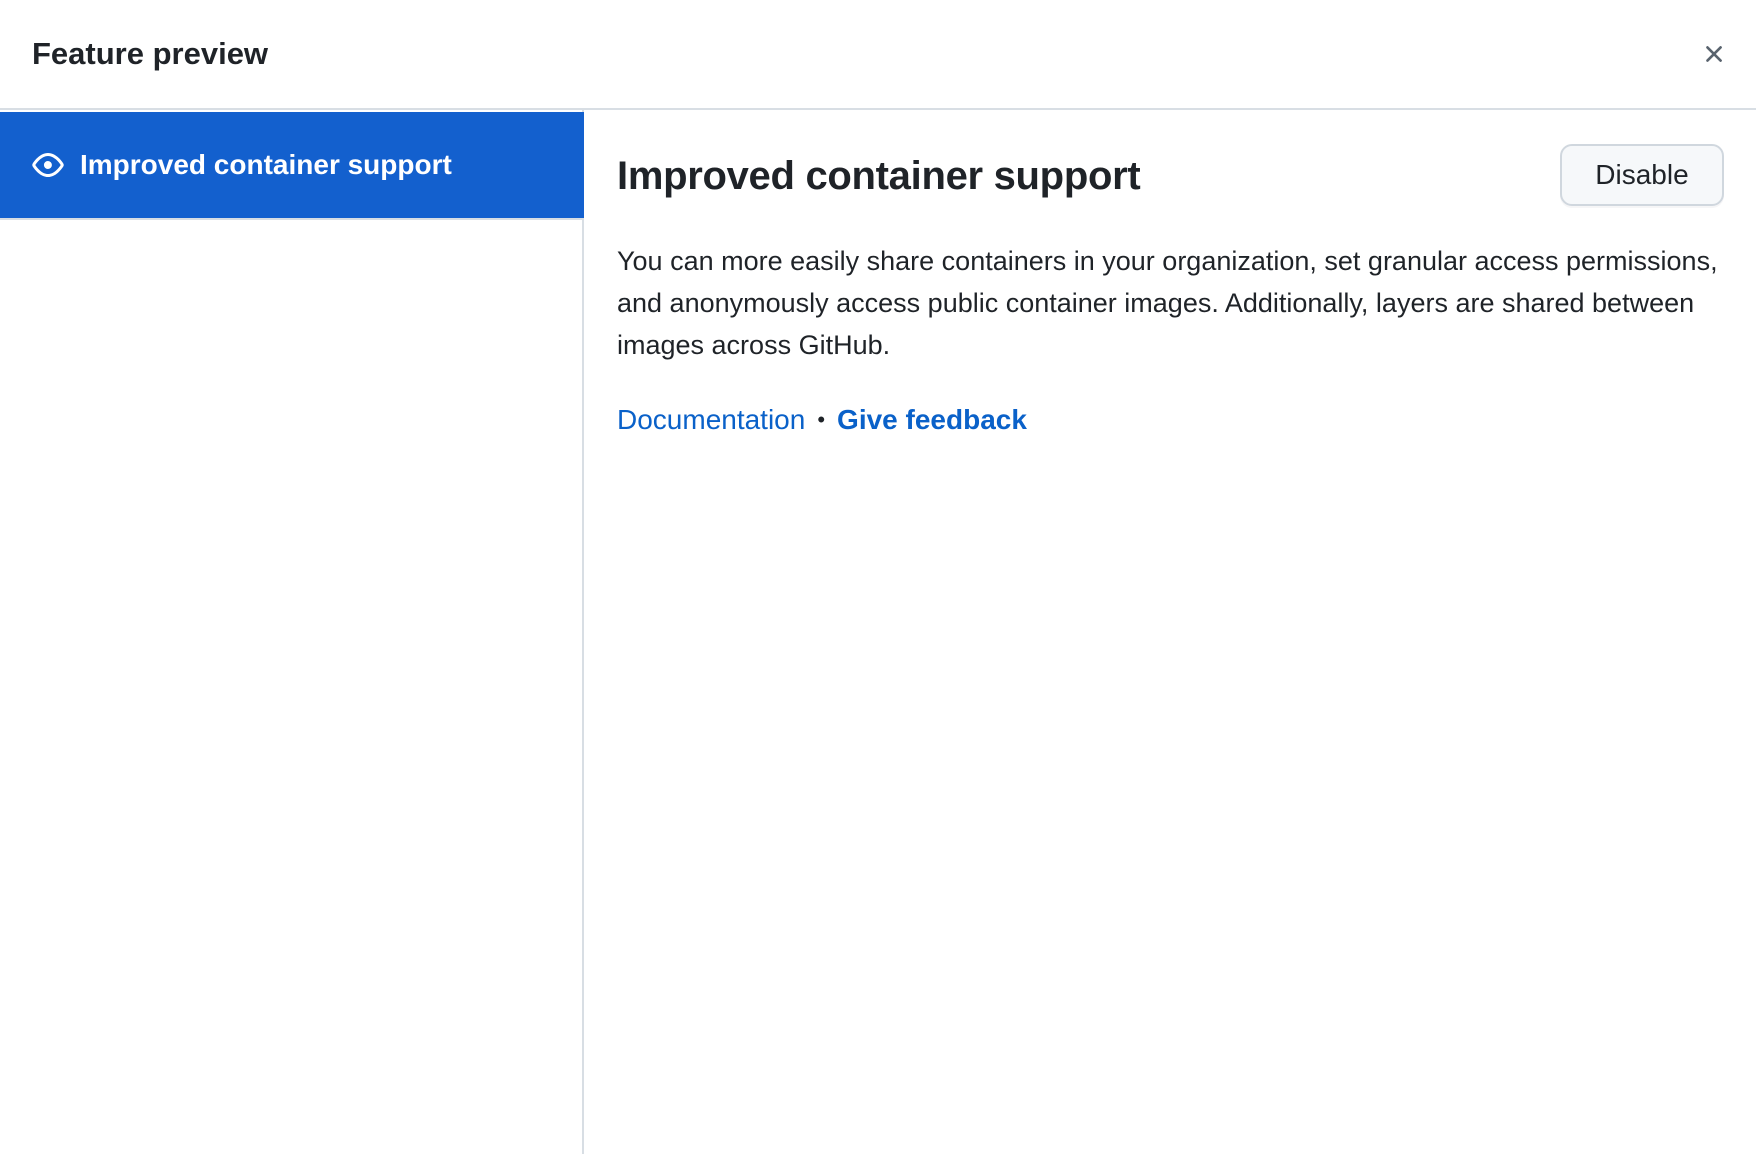 This screenshot has height=1154, width=1756. What do you see at coordinates (1642, 175) in the screenshot?
I see `disable-button: Disable` at bounding box center [1642, 175].